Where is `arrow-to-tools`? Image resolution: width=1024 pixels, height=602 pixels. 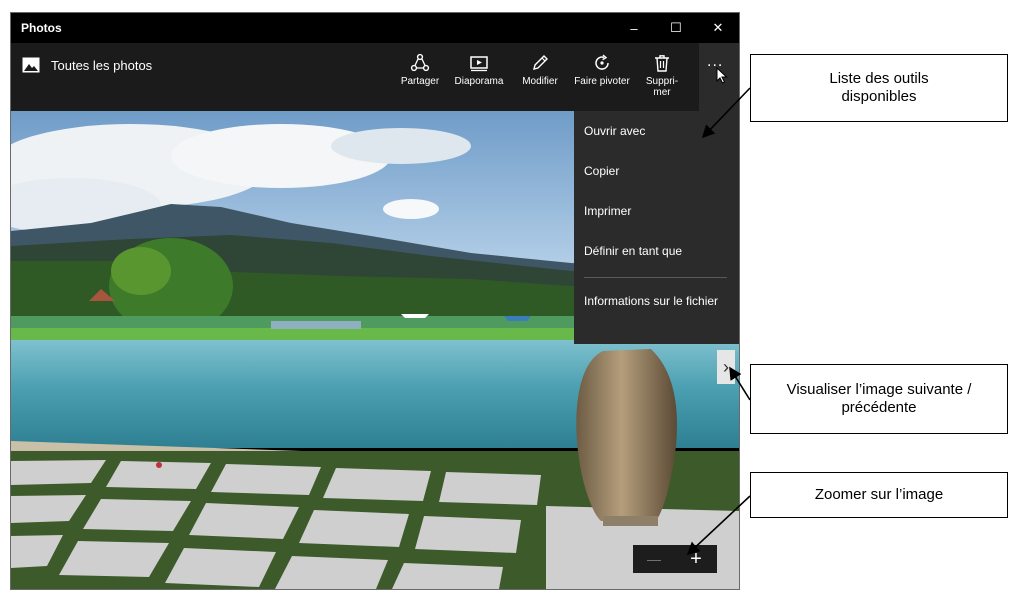
arrow-to-tools is located at coordinates (726, 113).